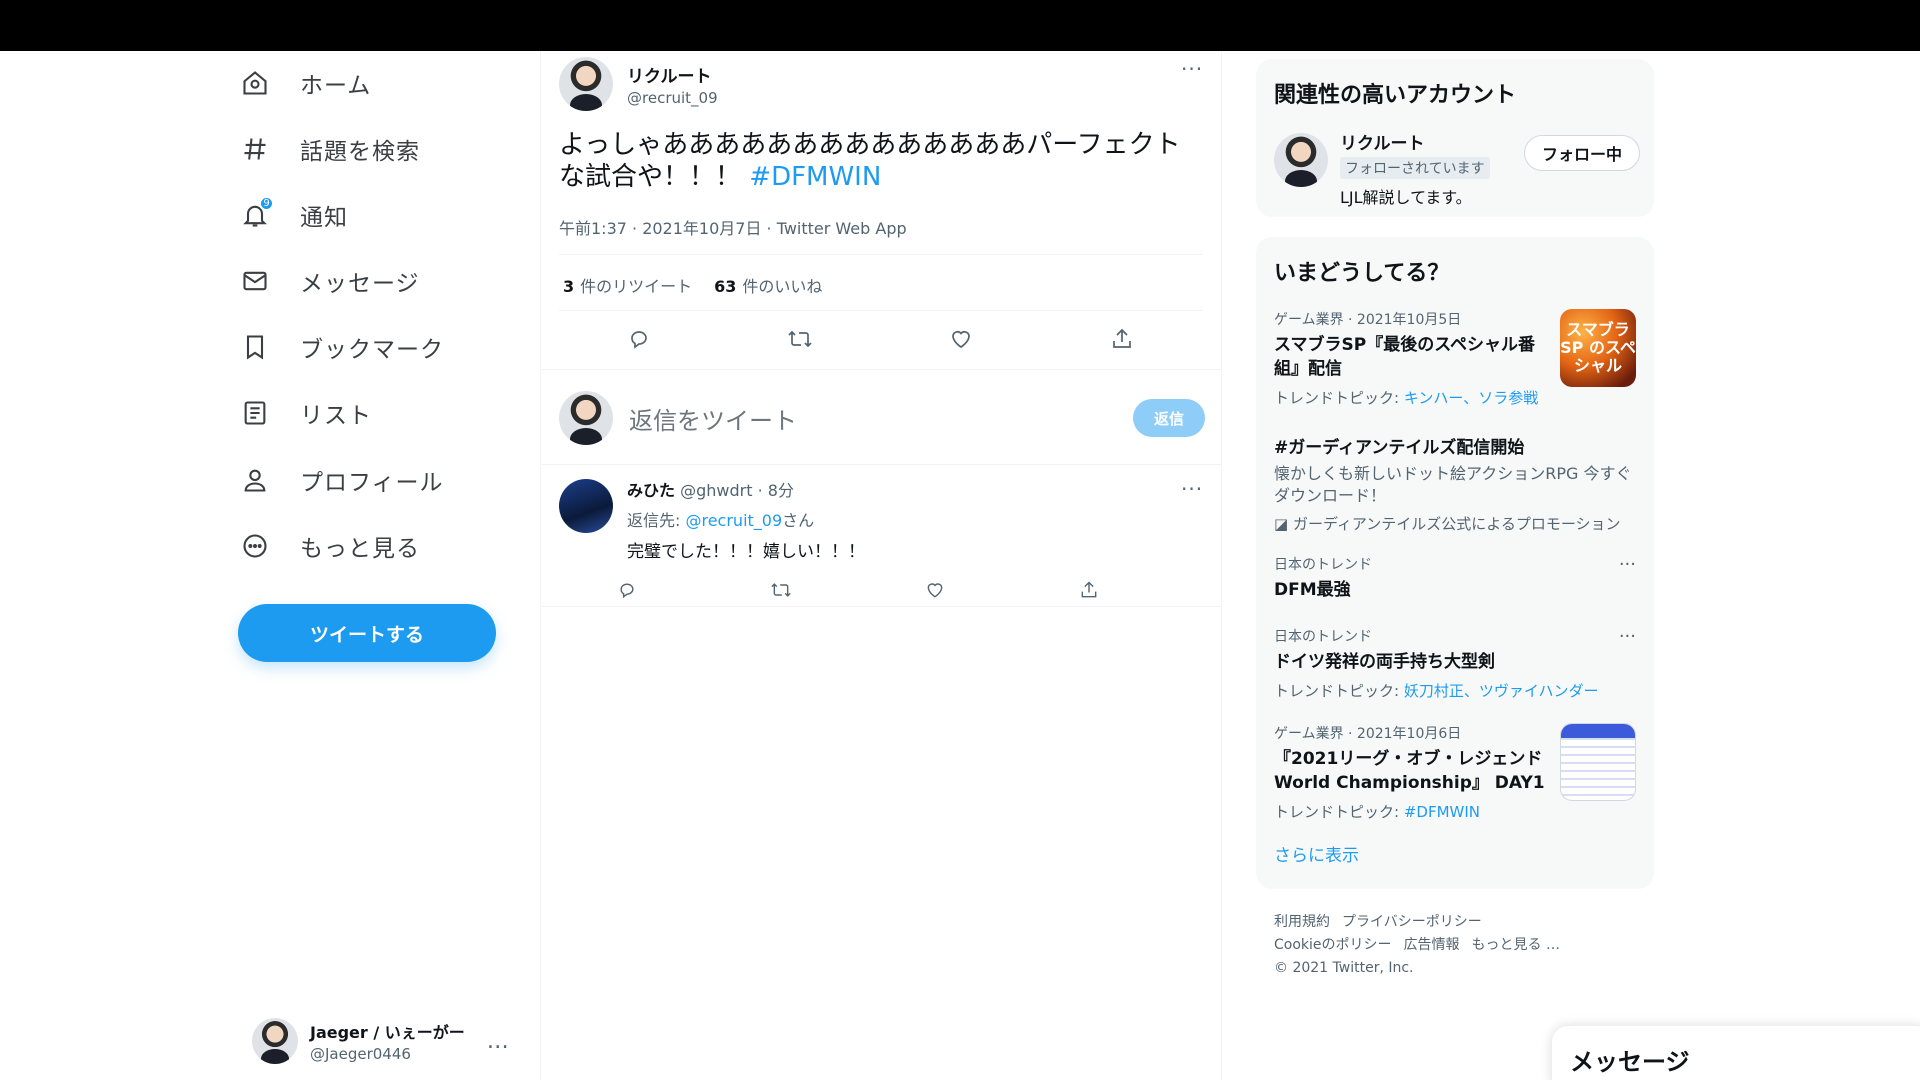  I want to click on reply-display-name: みひた, so click(651, 490).